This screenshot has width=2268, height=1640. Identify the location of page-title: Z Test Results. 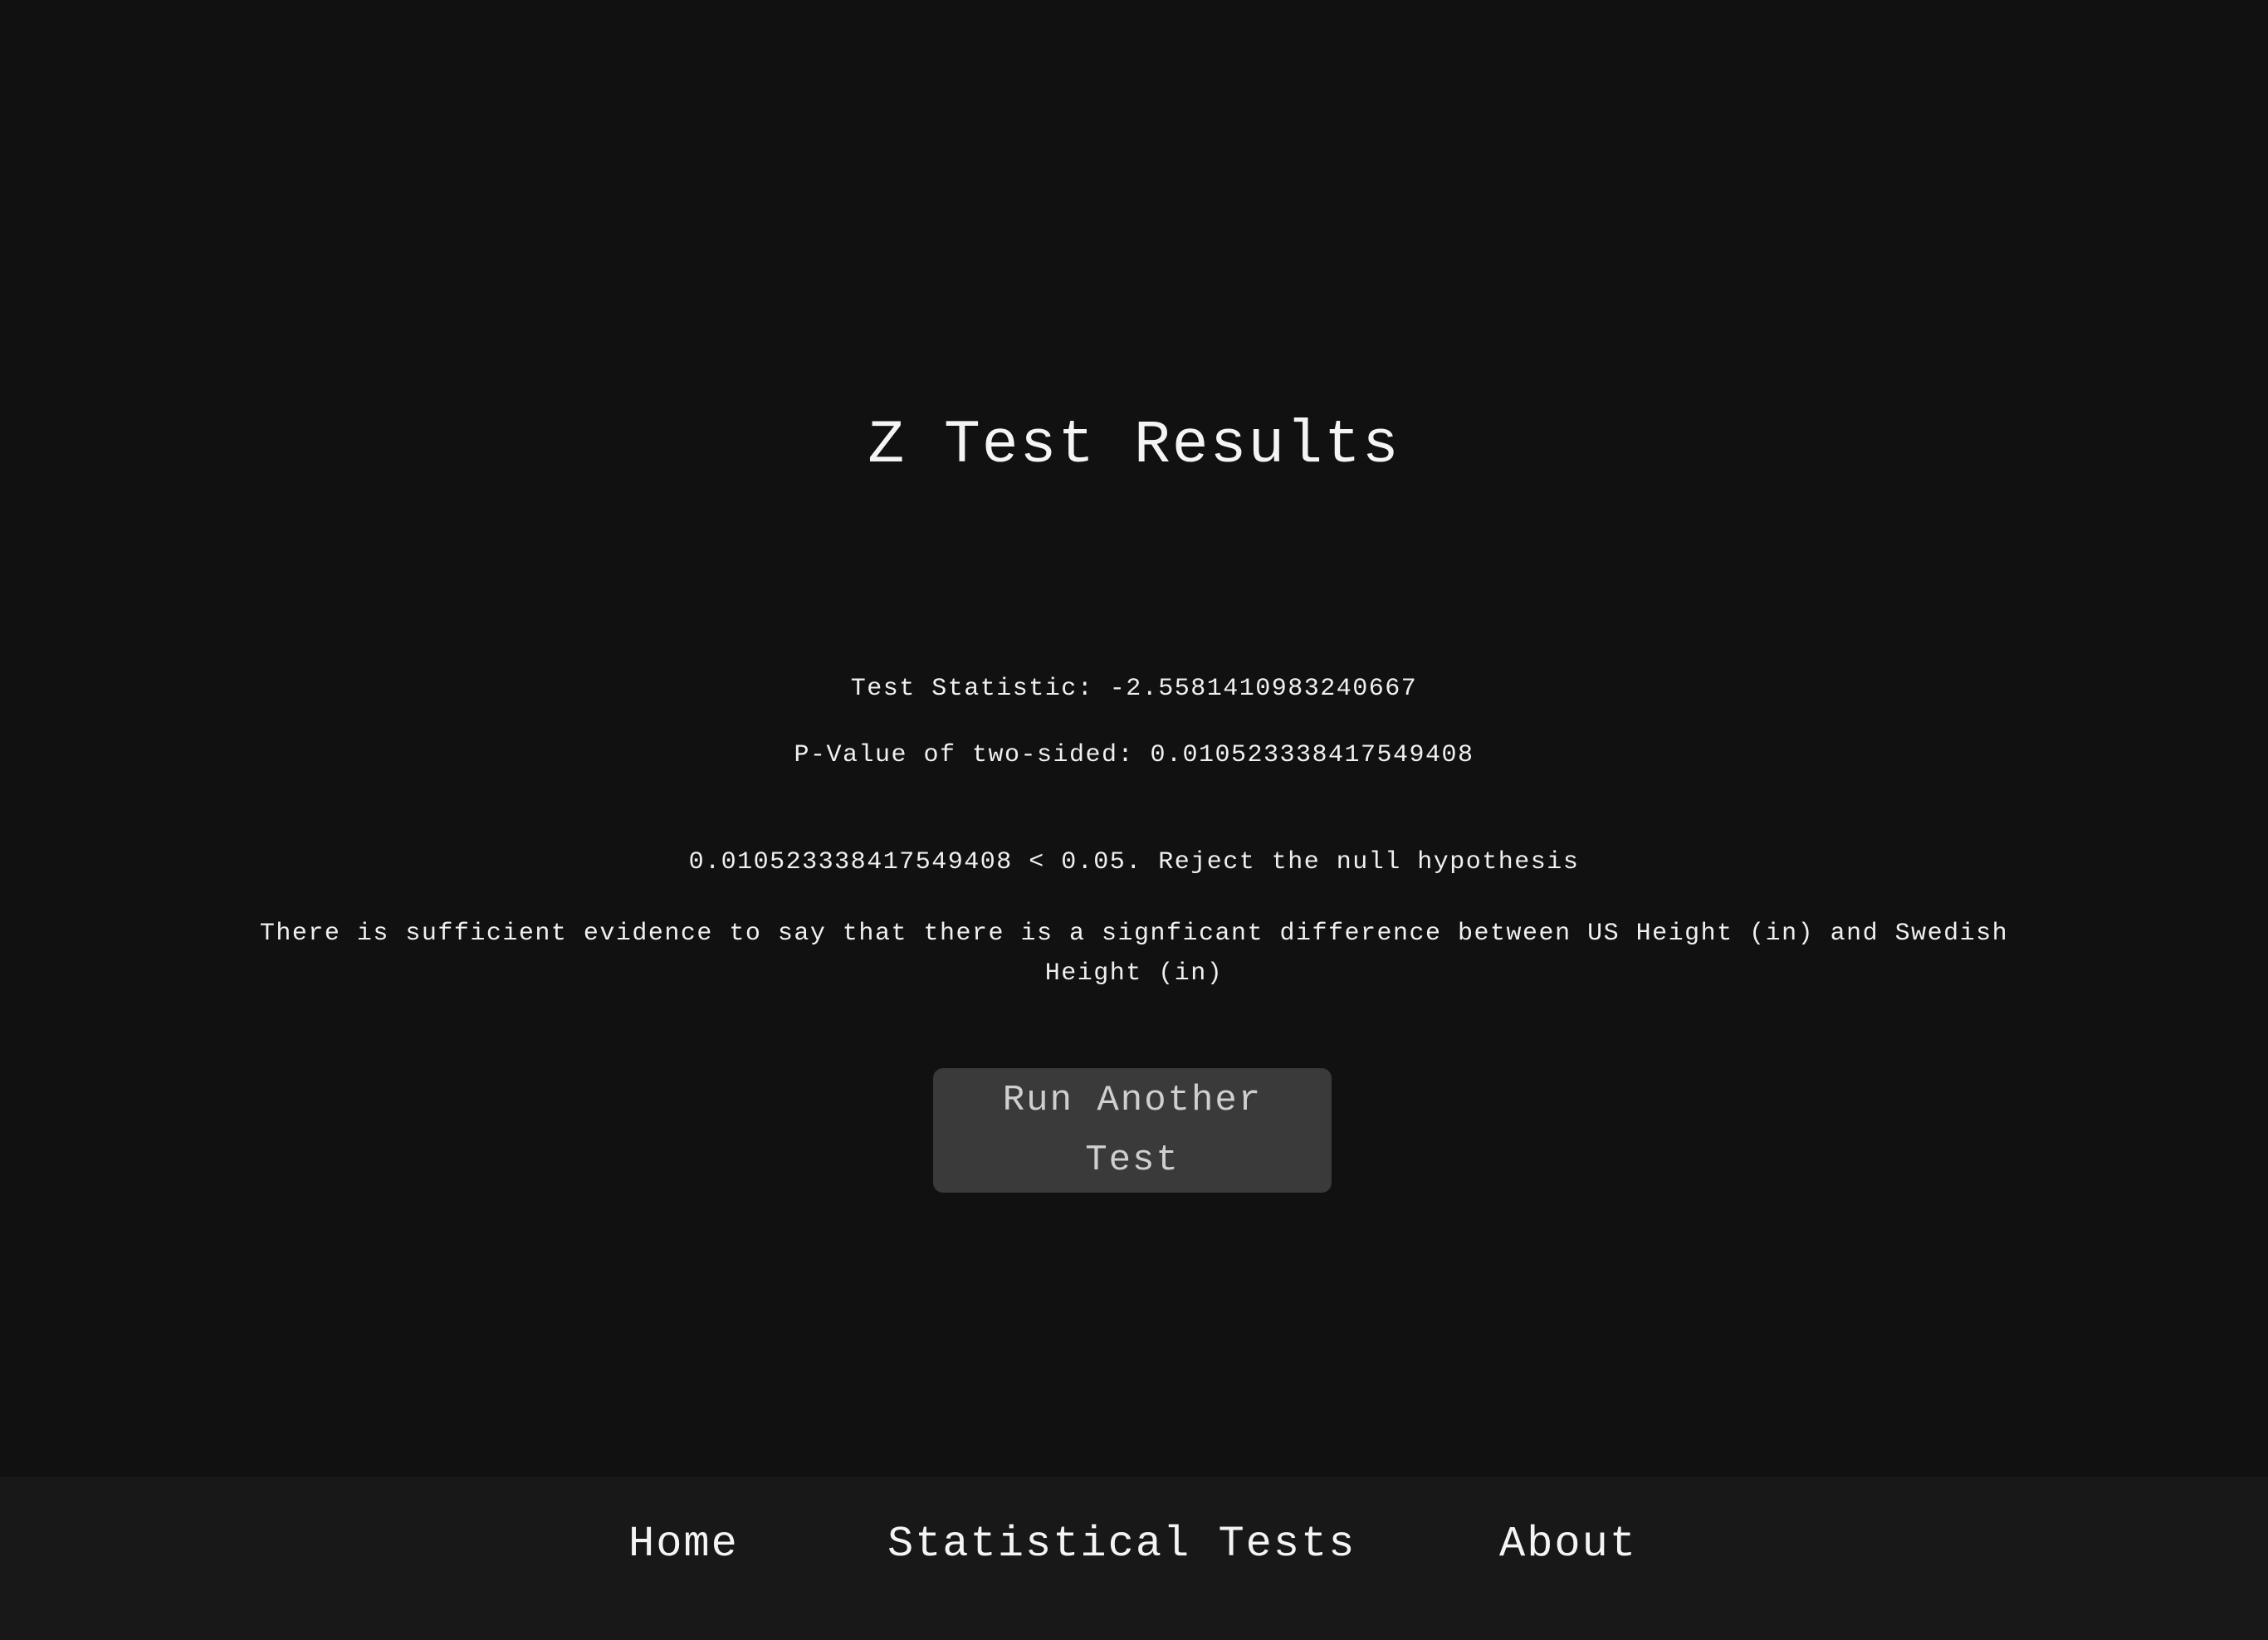
(1134, 445).